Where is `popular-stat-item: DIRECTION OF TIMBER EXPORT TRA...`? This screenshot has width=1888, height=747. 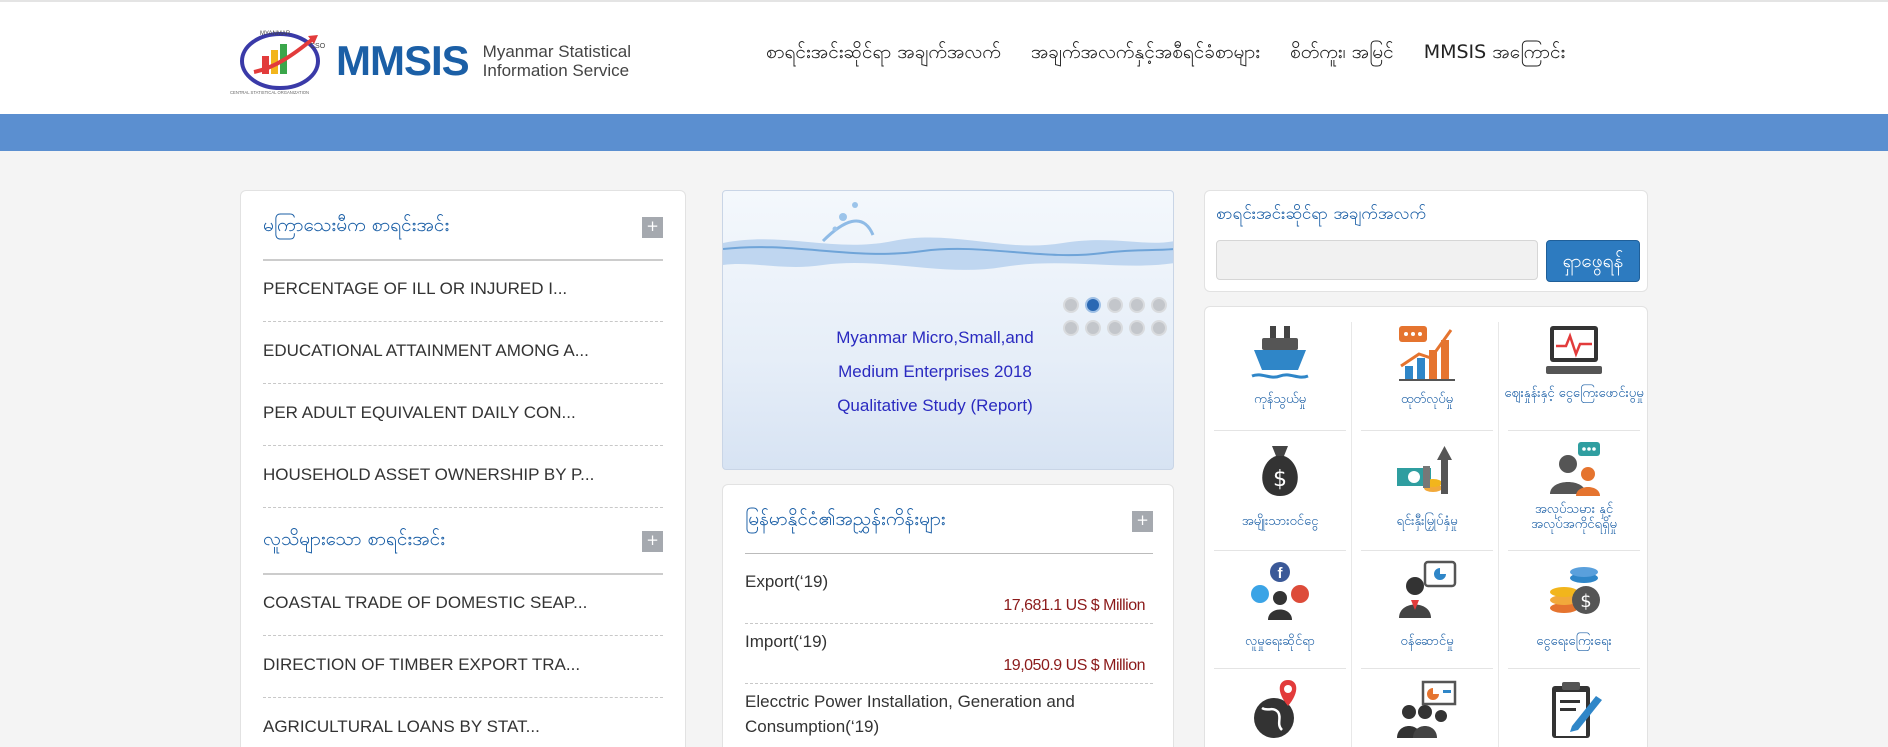
popular-stat-item: DIRECTION OF TIMBER EXPORT TRA... is located at coordinates (421, 665).